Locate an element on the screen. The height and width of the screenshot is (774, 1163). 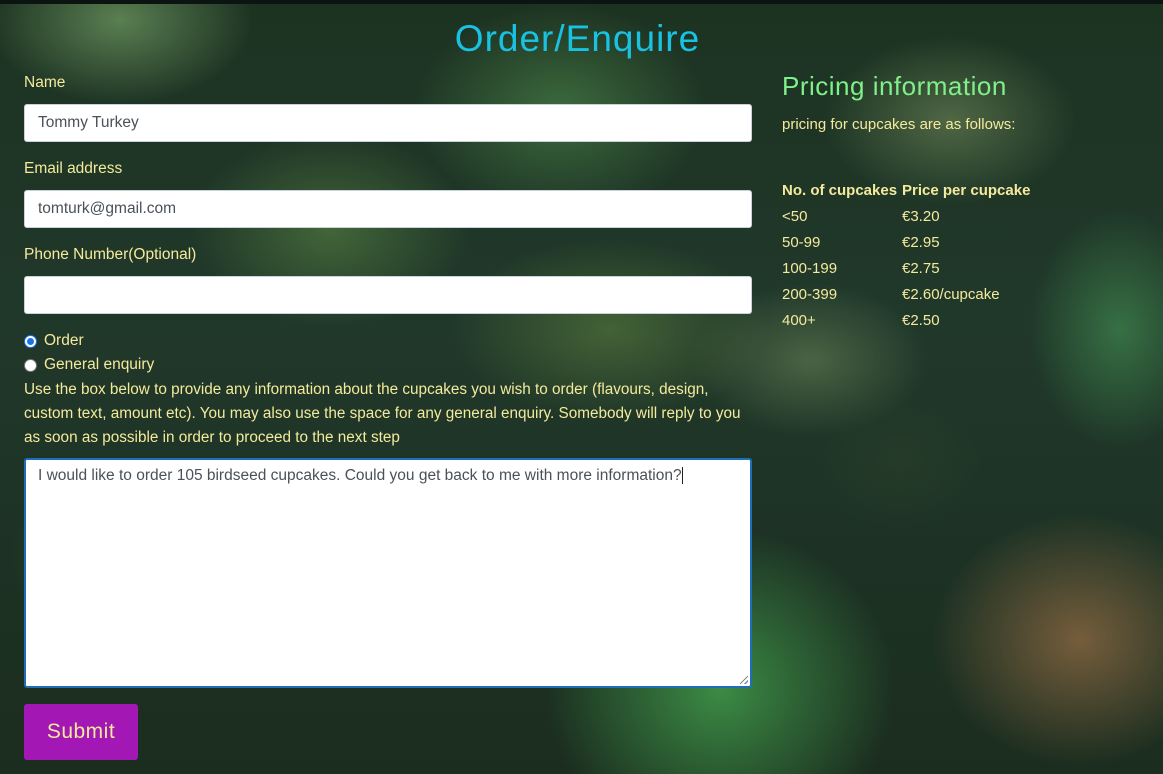
price-cell: €2.60/cupcake is located at coordinates (951, 294).